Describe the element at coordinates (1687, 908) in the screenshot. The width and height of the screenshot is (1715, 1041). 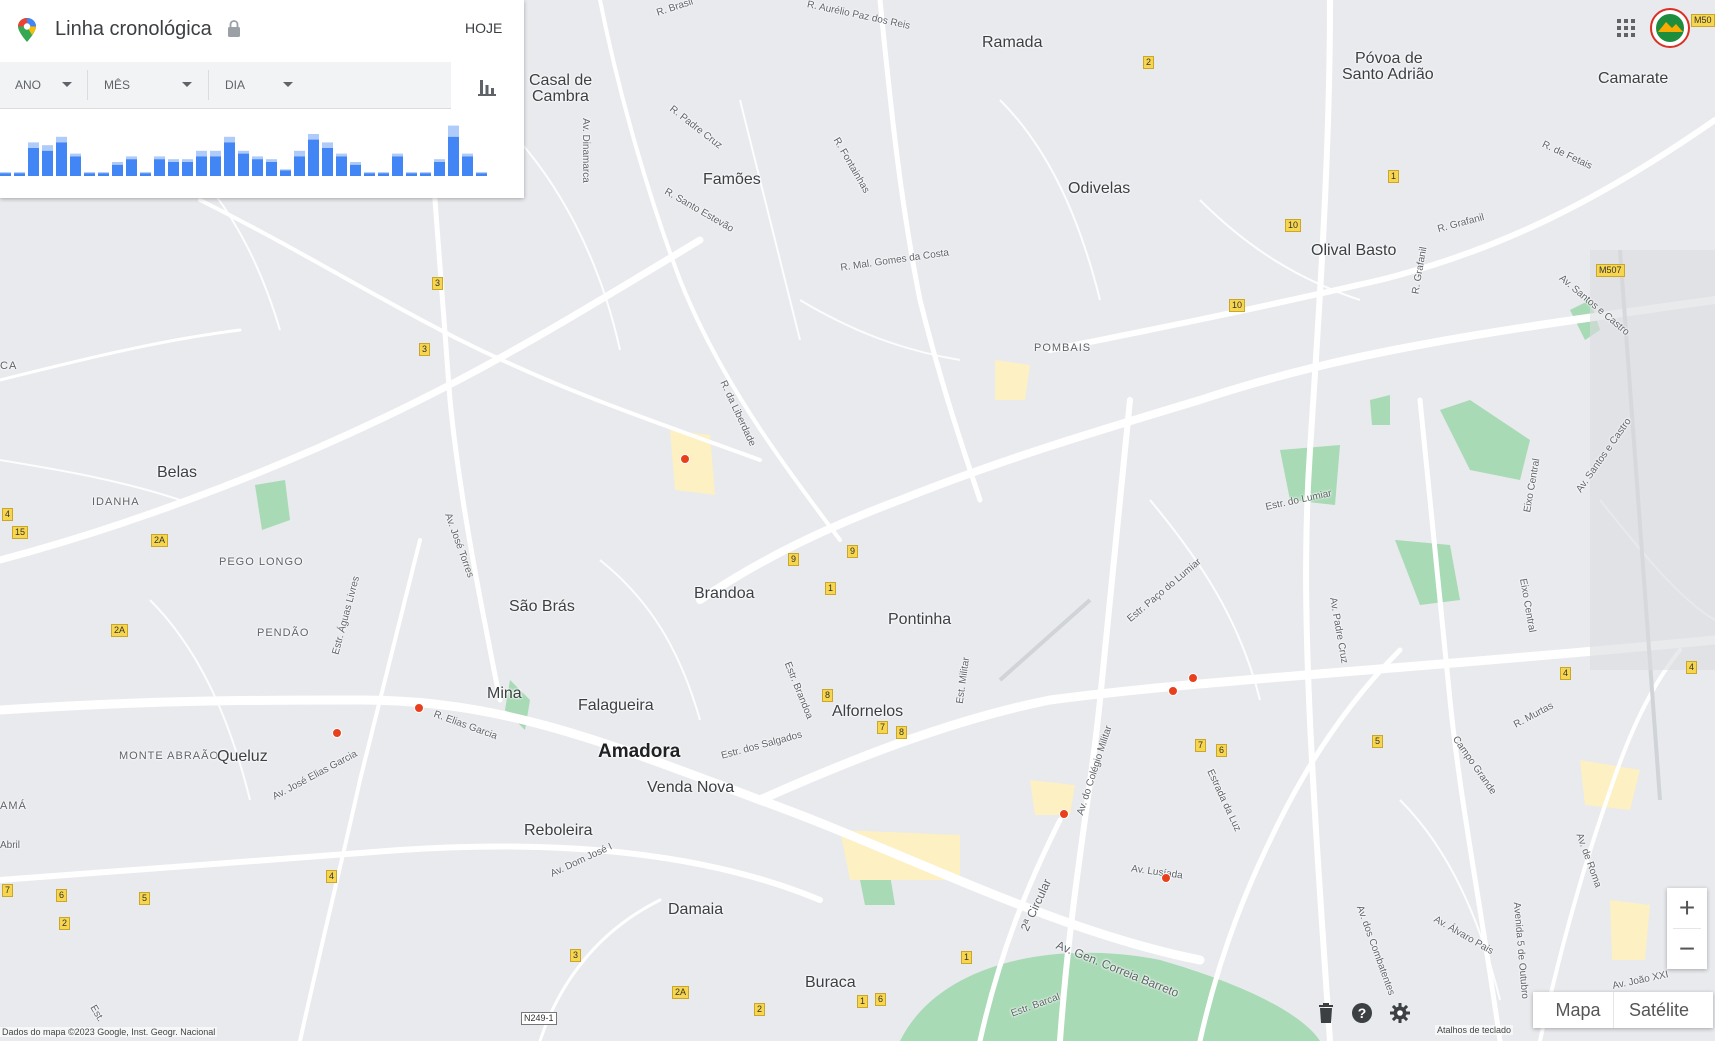
I see `zoom-in-button: +` at that location.